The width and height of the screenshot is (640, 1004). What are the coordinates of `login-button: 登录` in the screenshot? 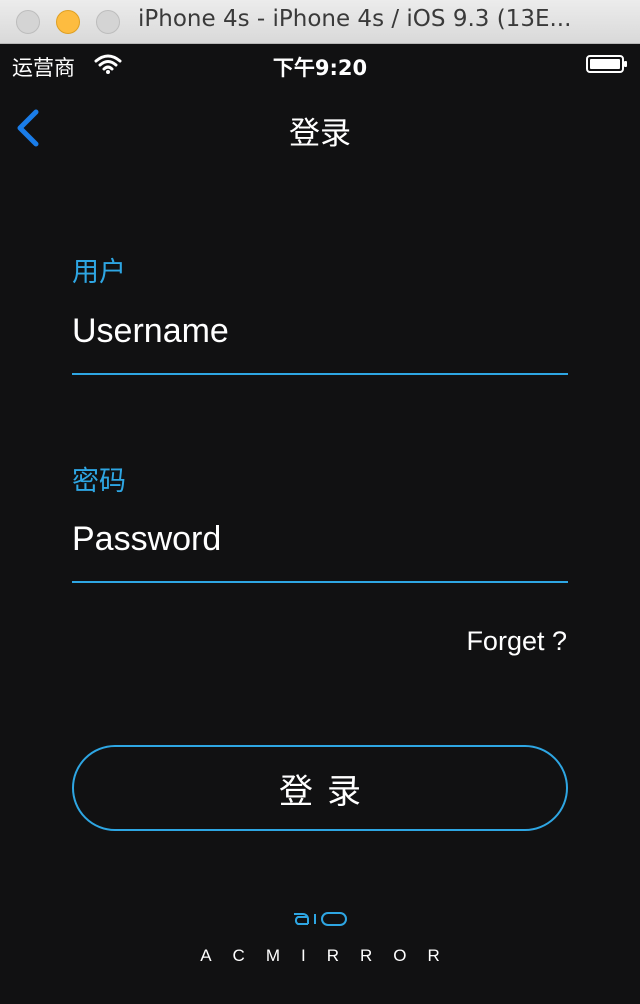 It's located at (320, 788).